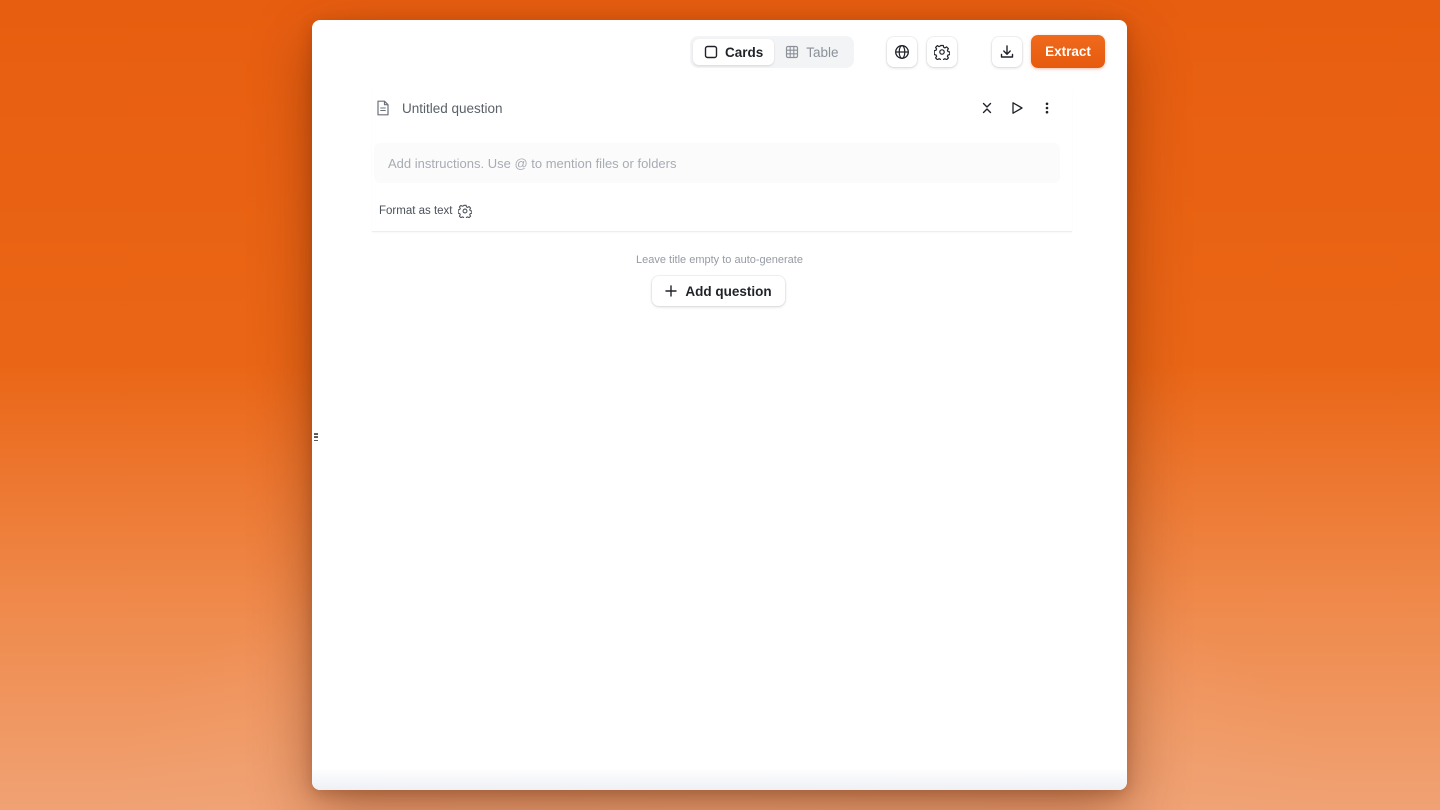 This screenshot has height=810, width=1440. I want to click on tab-cards: Cards, so click(734, 52).